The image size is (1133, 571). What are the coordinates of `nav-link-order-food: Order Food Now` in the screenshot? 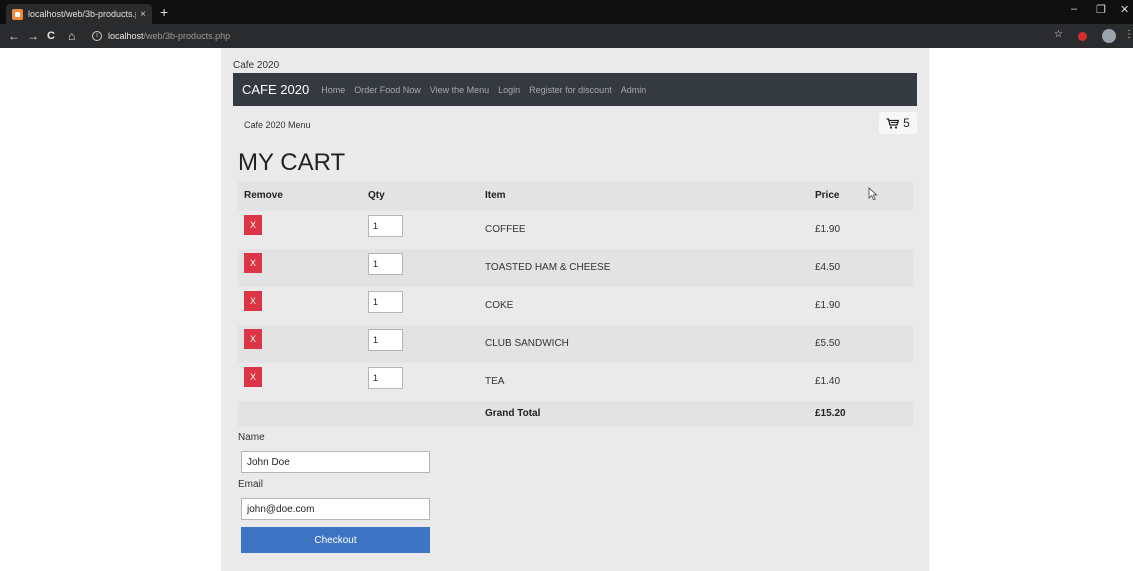 It's located at (387, 90).